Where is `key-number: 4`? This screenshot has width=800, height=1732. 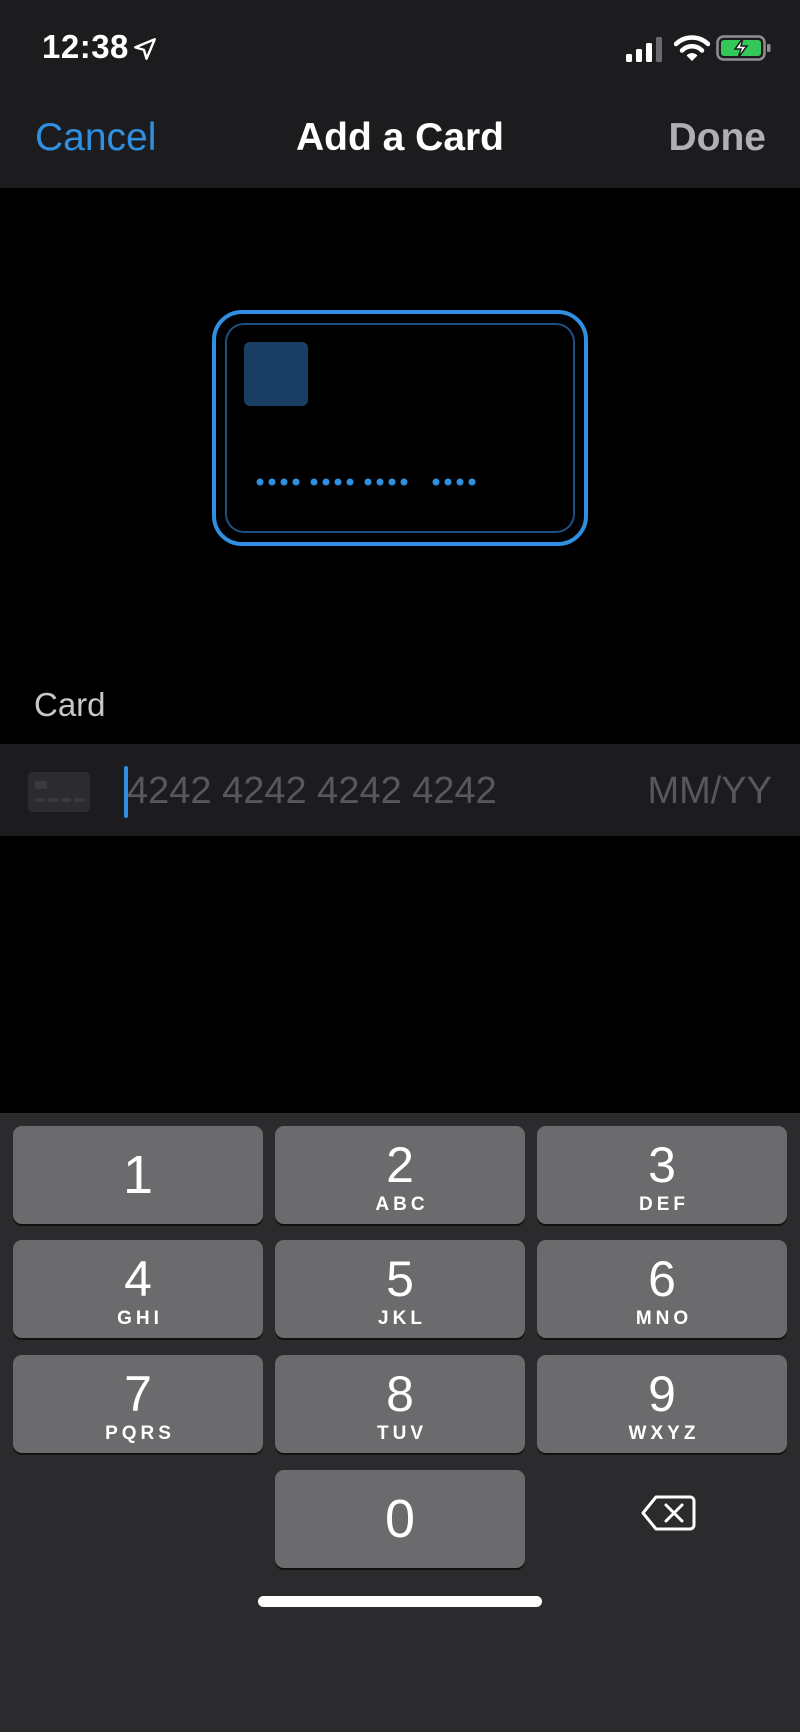 key-number: 4 is located at coordinates (138, 1279).